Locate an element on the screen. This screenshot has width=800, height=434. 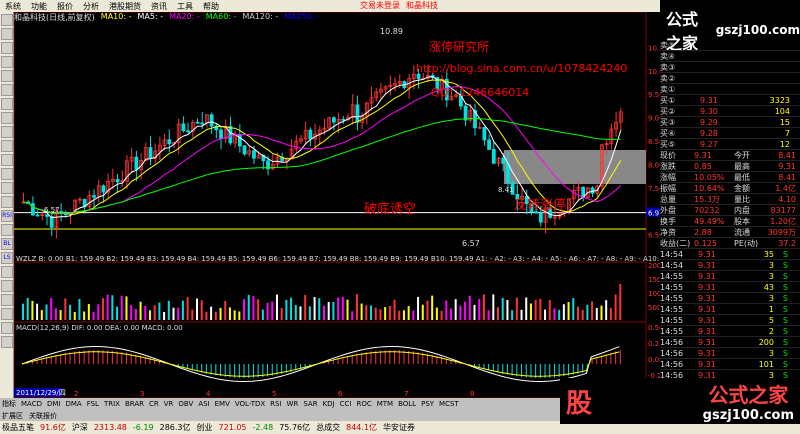
watermark-site: gszj100.com is located at coordinates (757, 30).